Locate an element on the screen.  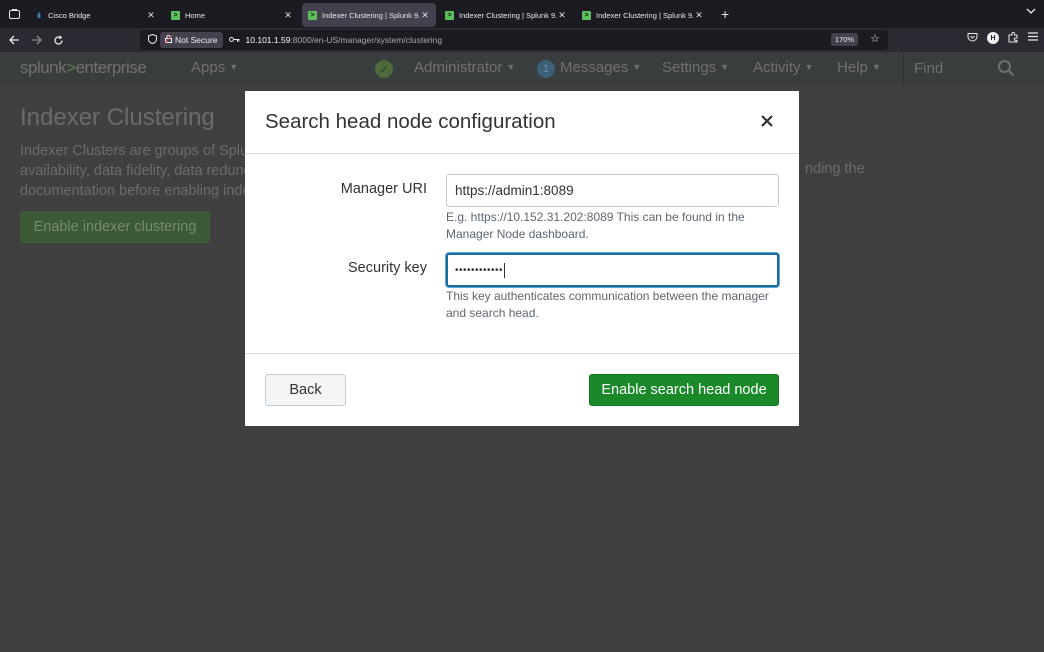
security-key-label: Security key is located at coordinates (387, 268).